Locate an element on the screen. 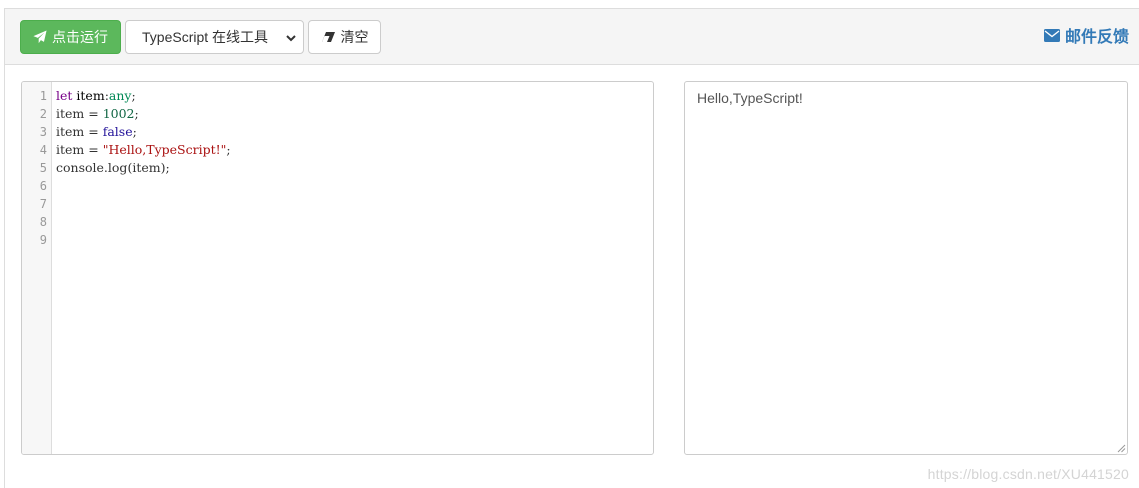 This screenshot has height=488, width=1139. paper-plane-icon is located at coordinates (40, 37).